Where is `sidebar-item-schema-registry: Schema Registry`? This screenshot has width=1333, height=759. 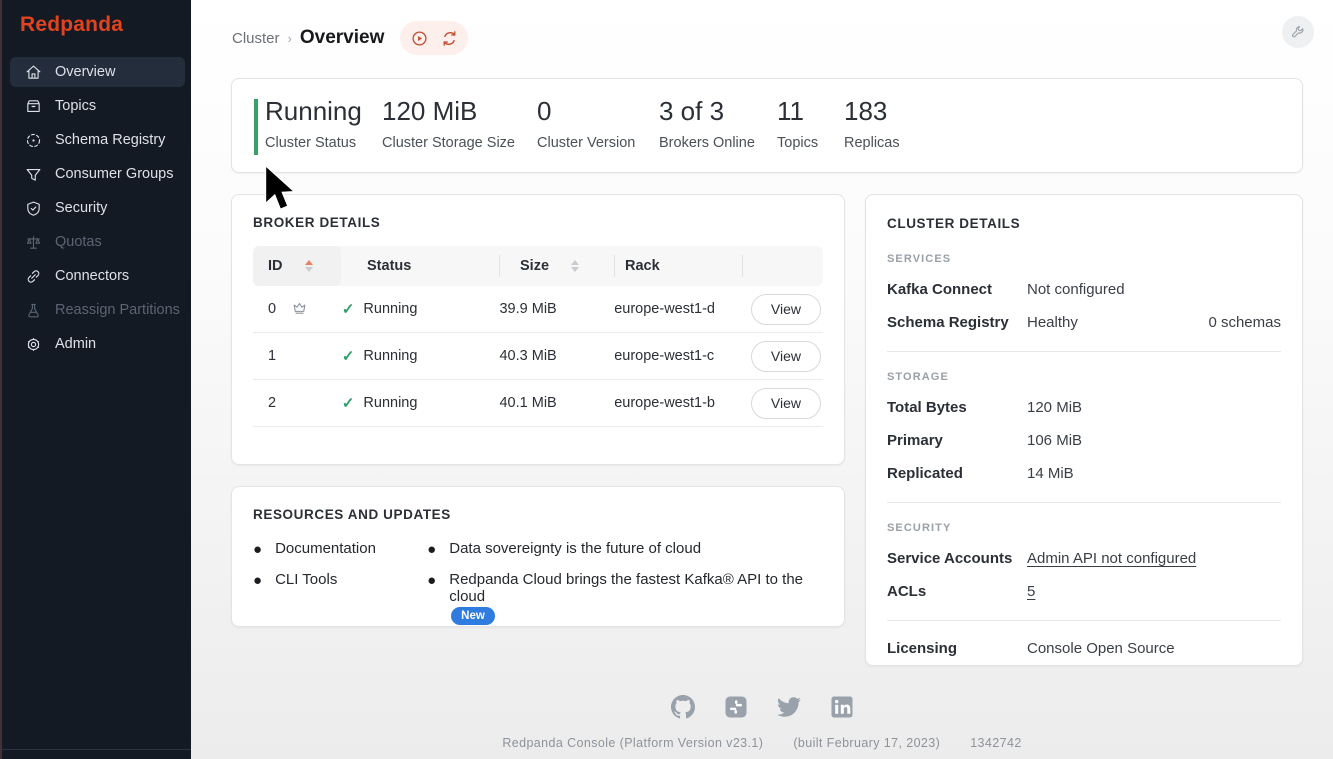
sidebar-item-schema-registry: Schema Registry is located at coordinates (97, 140).